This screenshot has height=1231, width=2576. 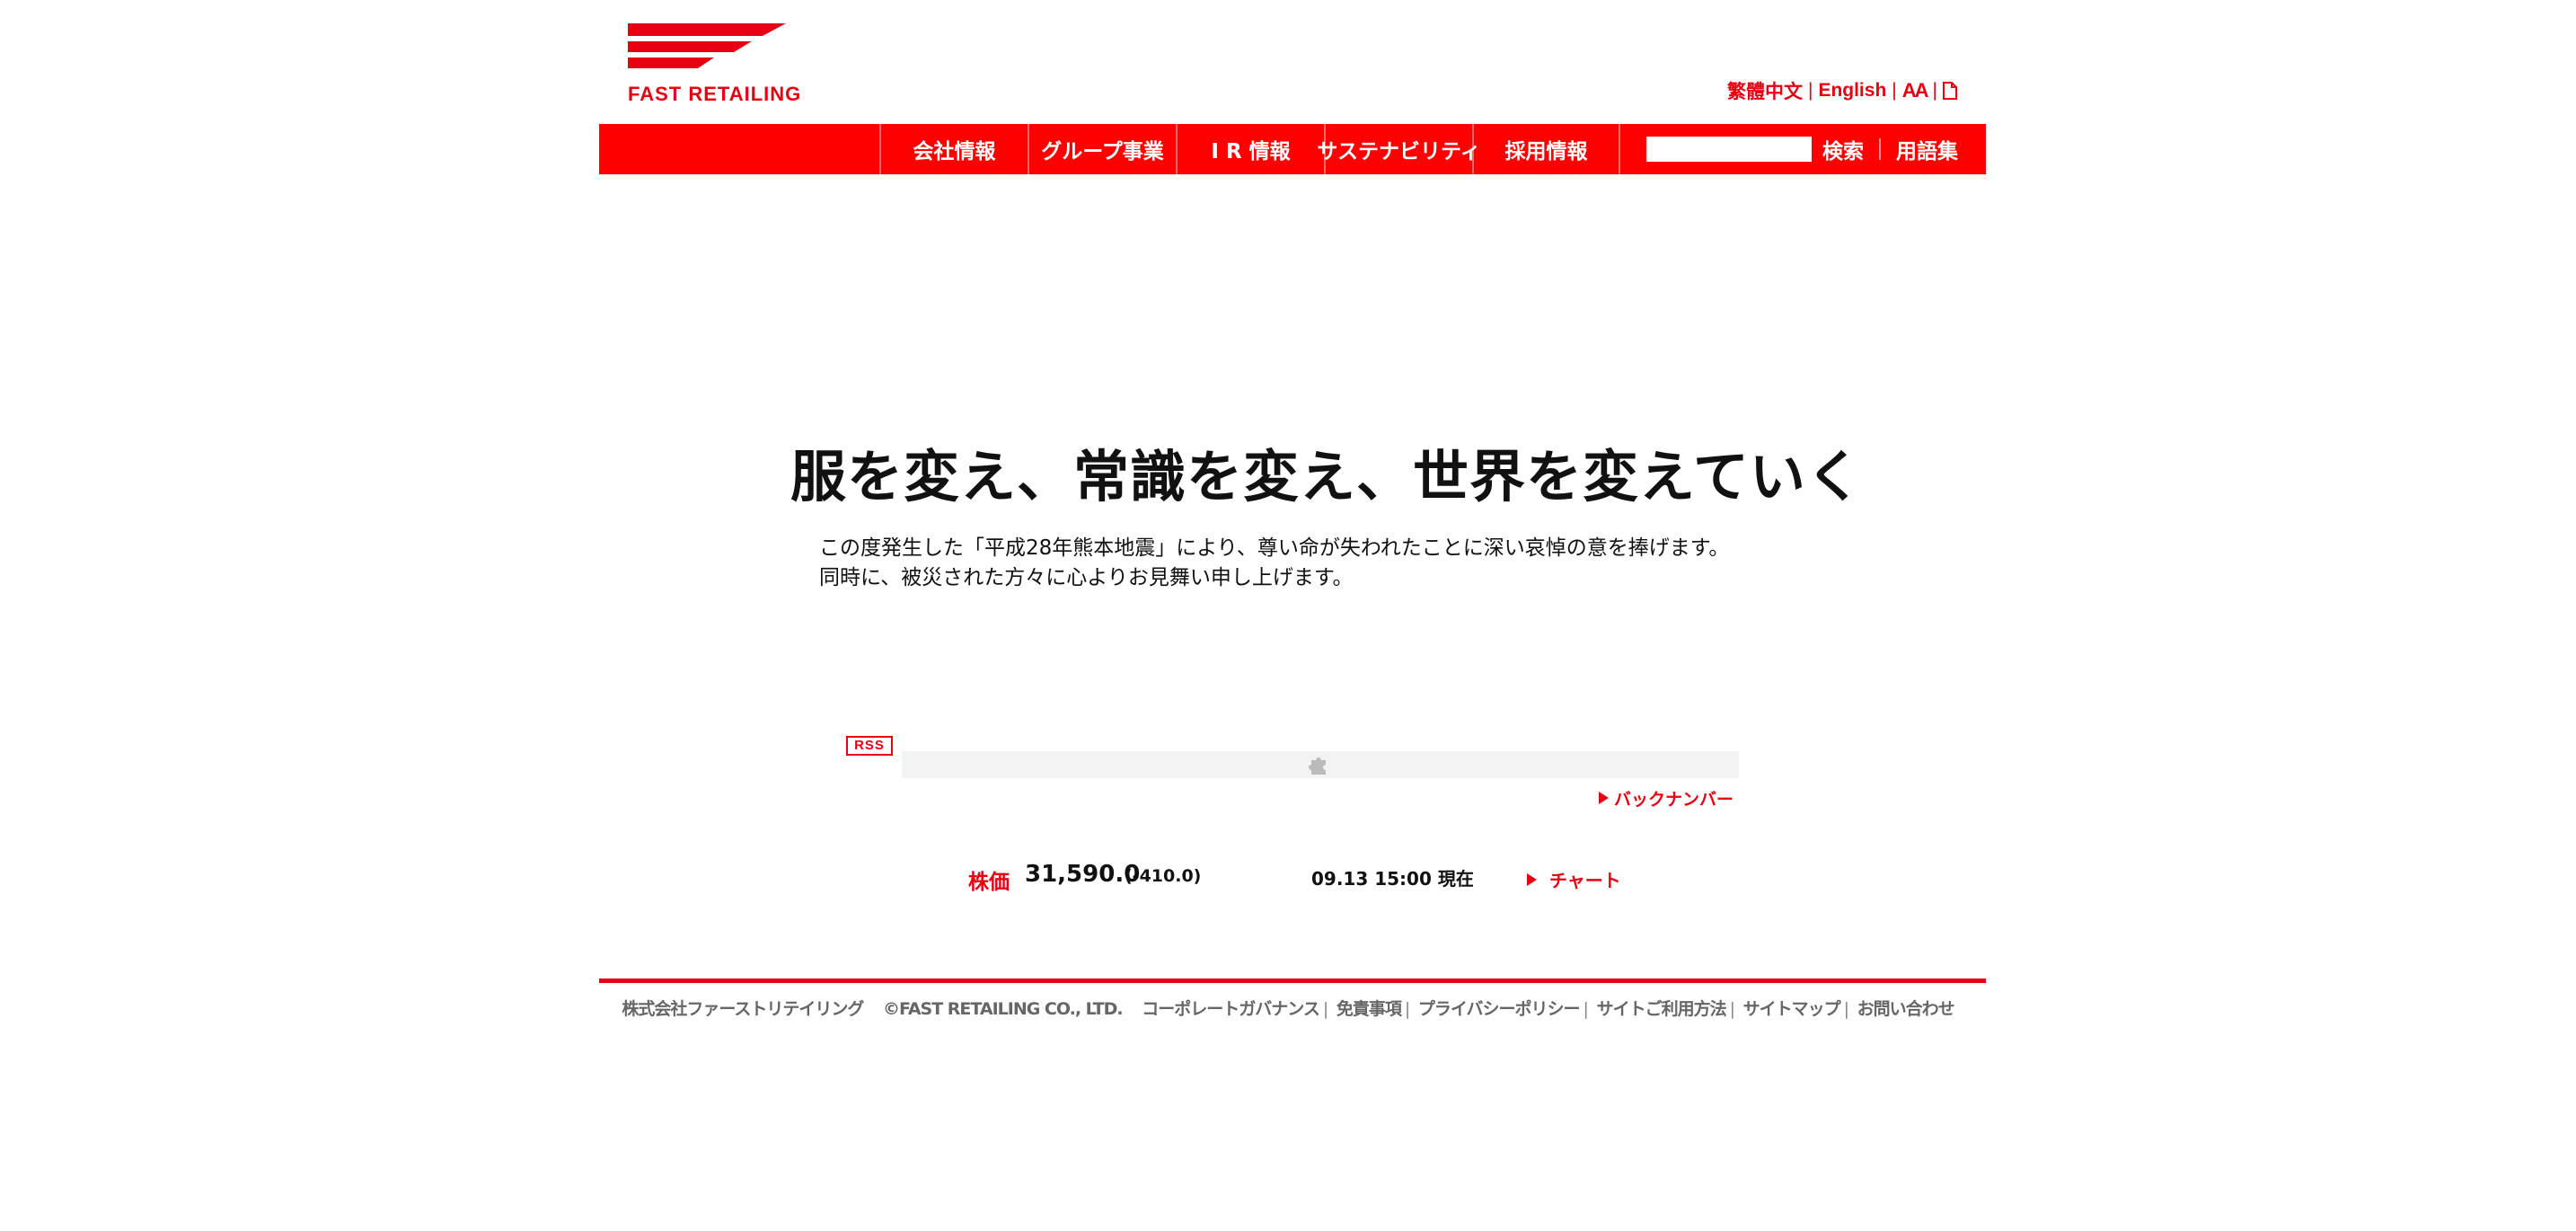 What do you see at coordinates (1326, 476) in the screenshot?
I see `hero-title: 服を変え、常識を変え、世界を変えていく` at bounding box center [1326, 476].